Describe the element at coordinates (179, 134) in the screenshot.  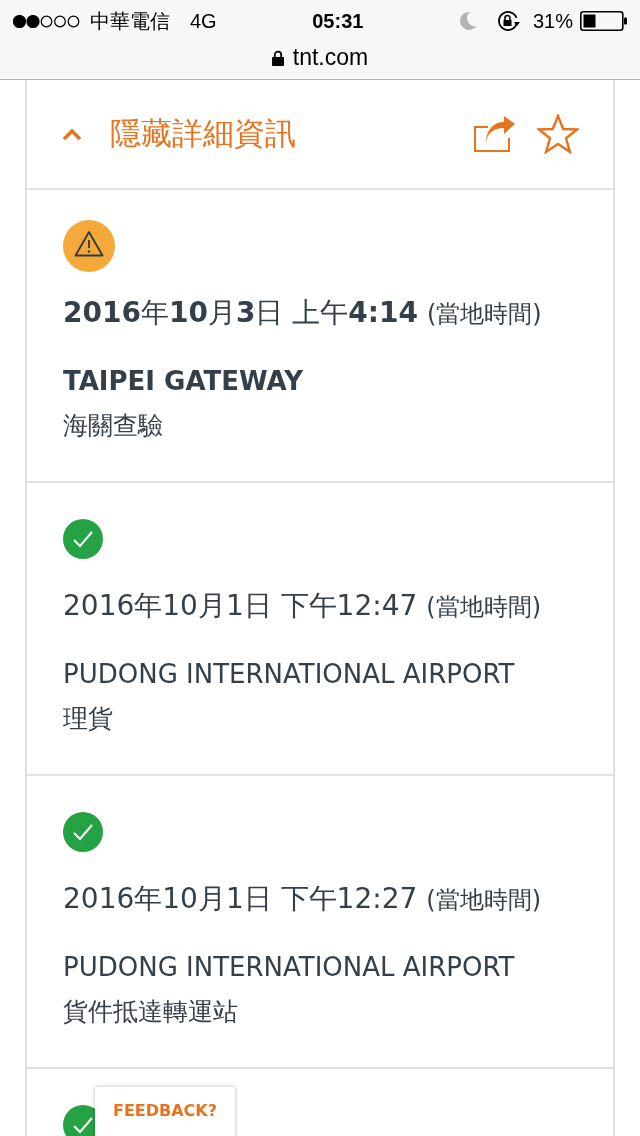
I see `hide-details-toggle: 隱藏詳細資訊` at that location.